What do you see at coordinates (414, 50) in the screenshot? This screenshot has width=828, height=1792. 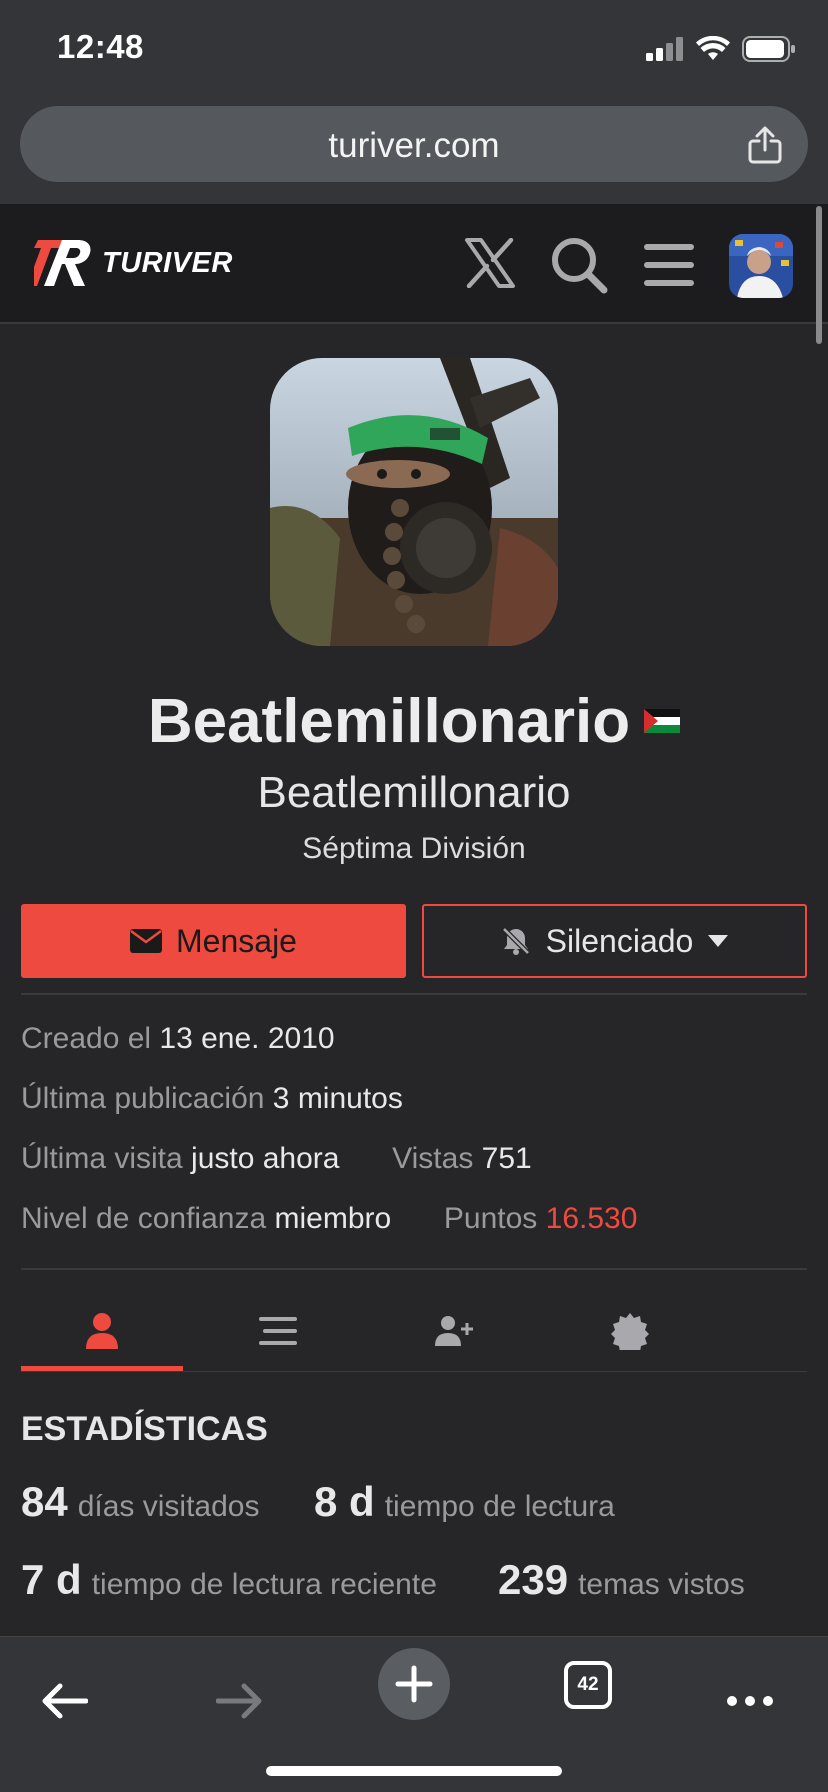 I see `status-bar: 12:48` at bounding box center [414, 50].